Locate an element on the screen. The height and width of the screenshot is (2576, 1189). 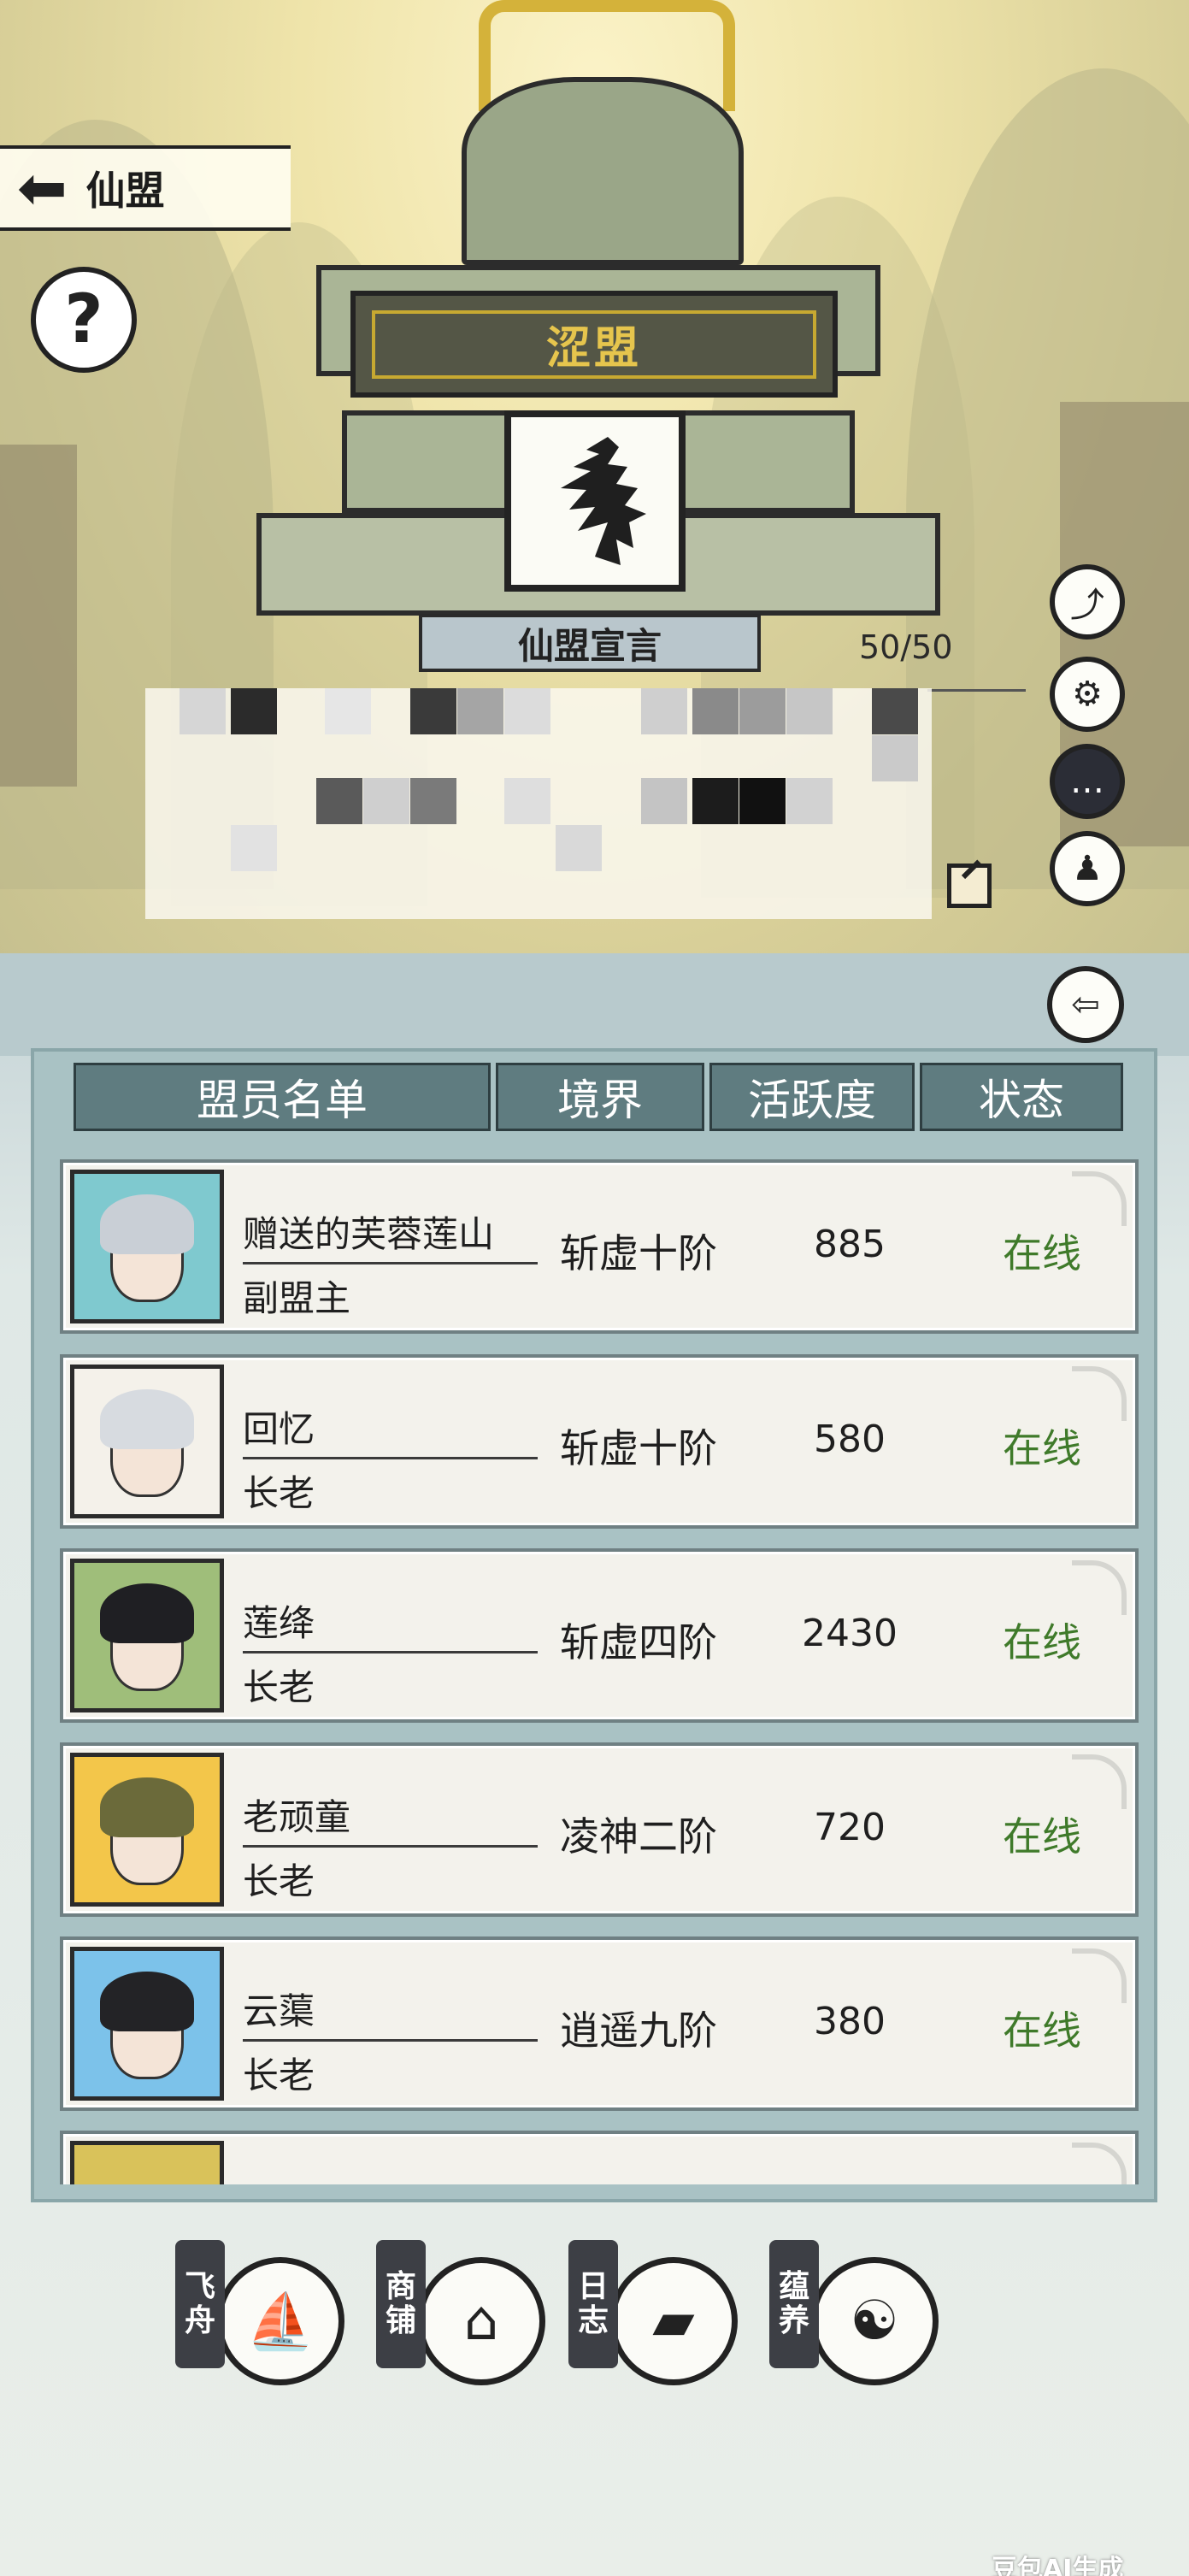
member-realm: 斩虚四阶 is located at coordinates (638, 1642).